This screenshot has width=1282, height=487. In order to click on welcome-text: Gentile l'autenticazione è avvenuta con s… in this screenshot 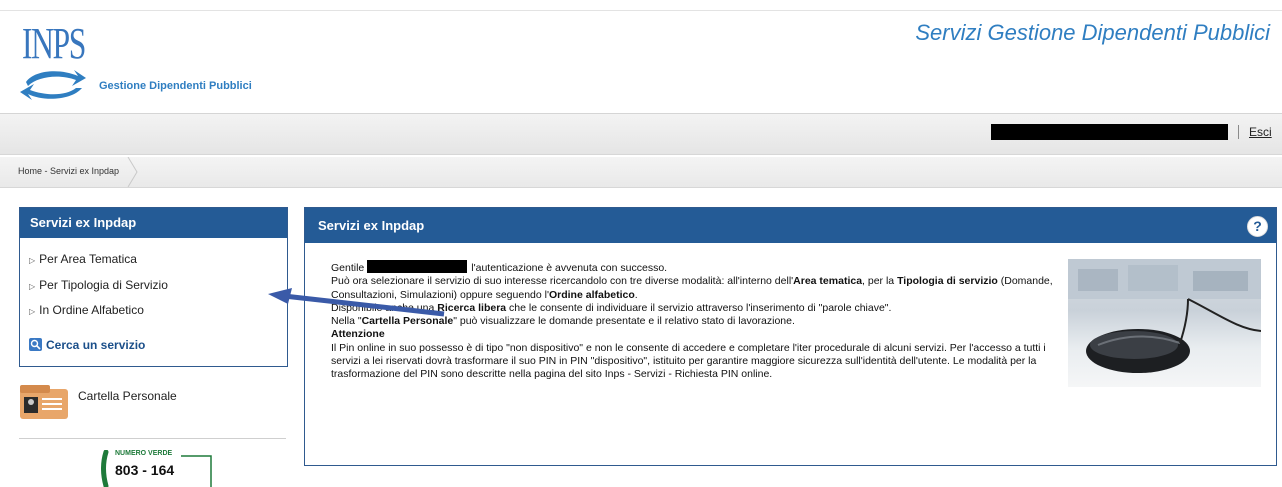, I will do `click(696, 321)`.